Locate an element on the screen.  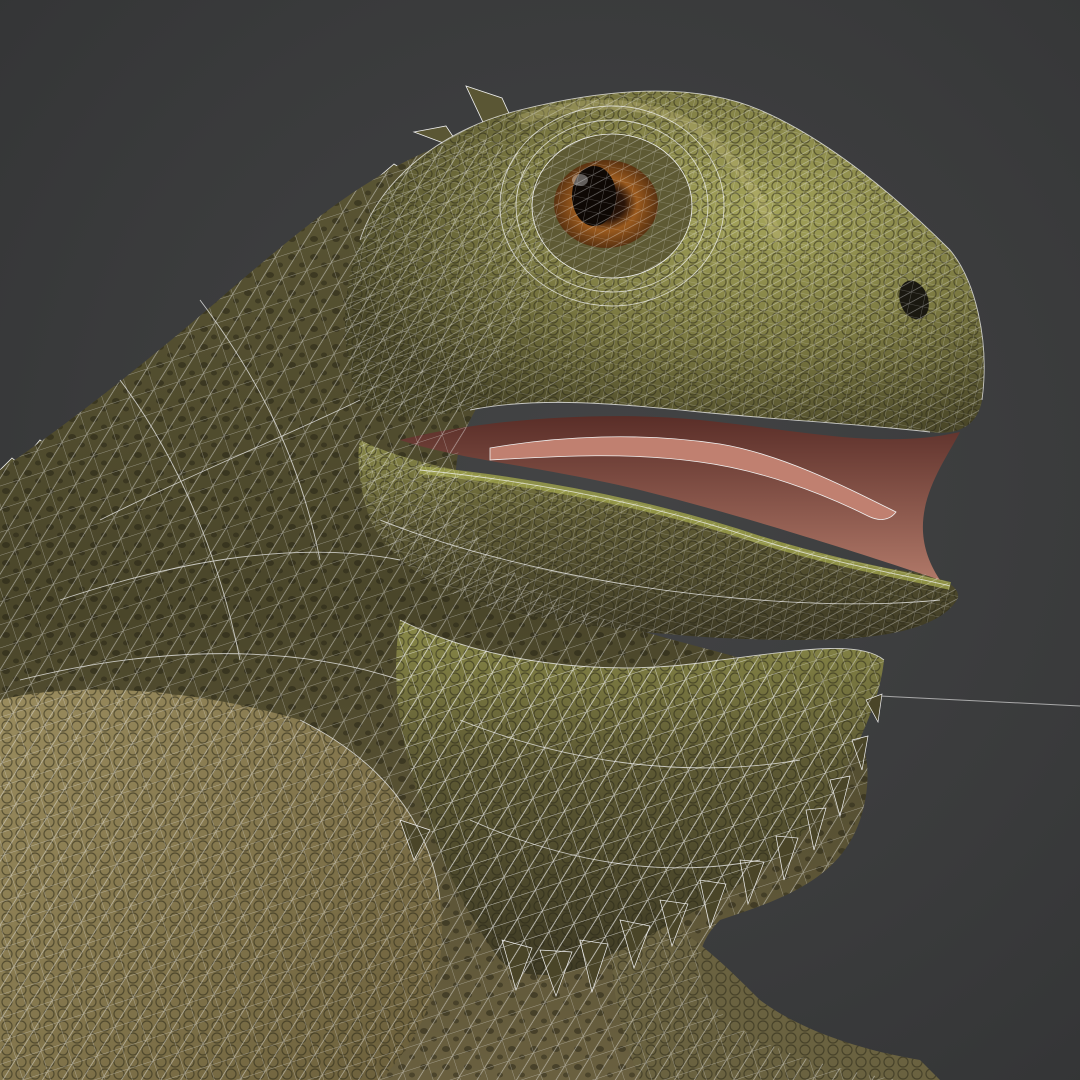
horizon-line is located at coordinates (979, 701).